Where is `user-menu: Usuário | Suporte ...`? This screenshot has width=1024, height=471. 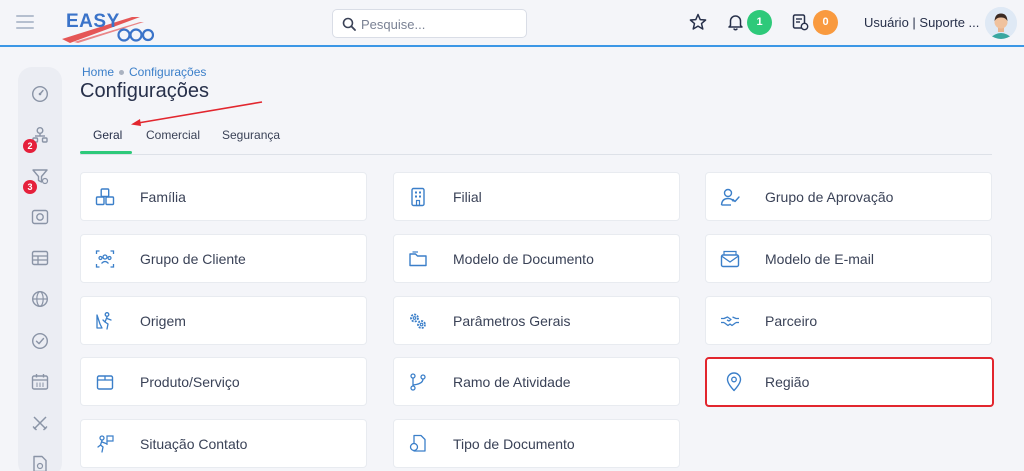
user-menu: Usuário | Suporte ... is located at coordinates (921, 22).